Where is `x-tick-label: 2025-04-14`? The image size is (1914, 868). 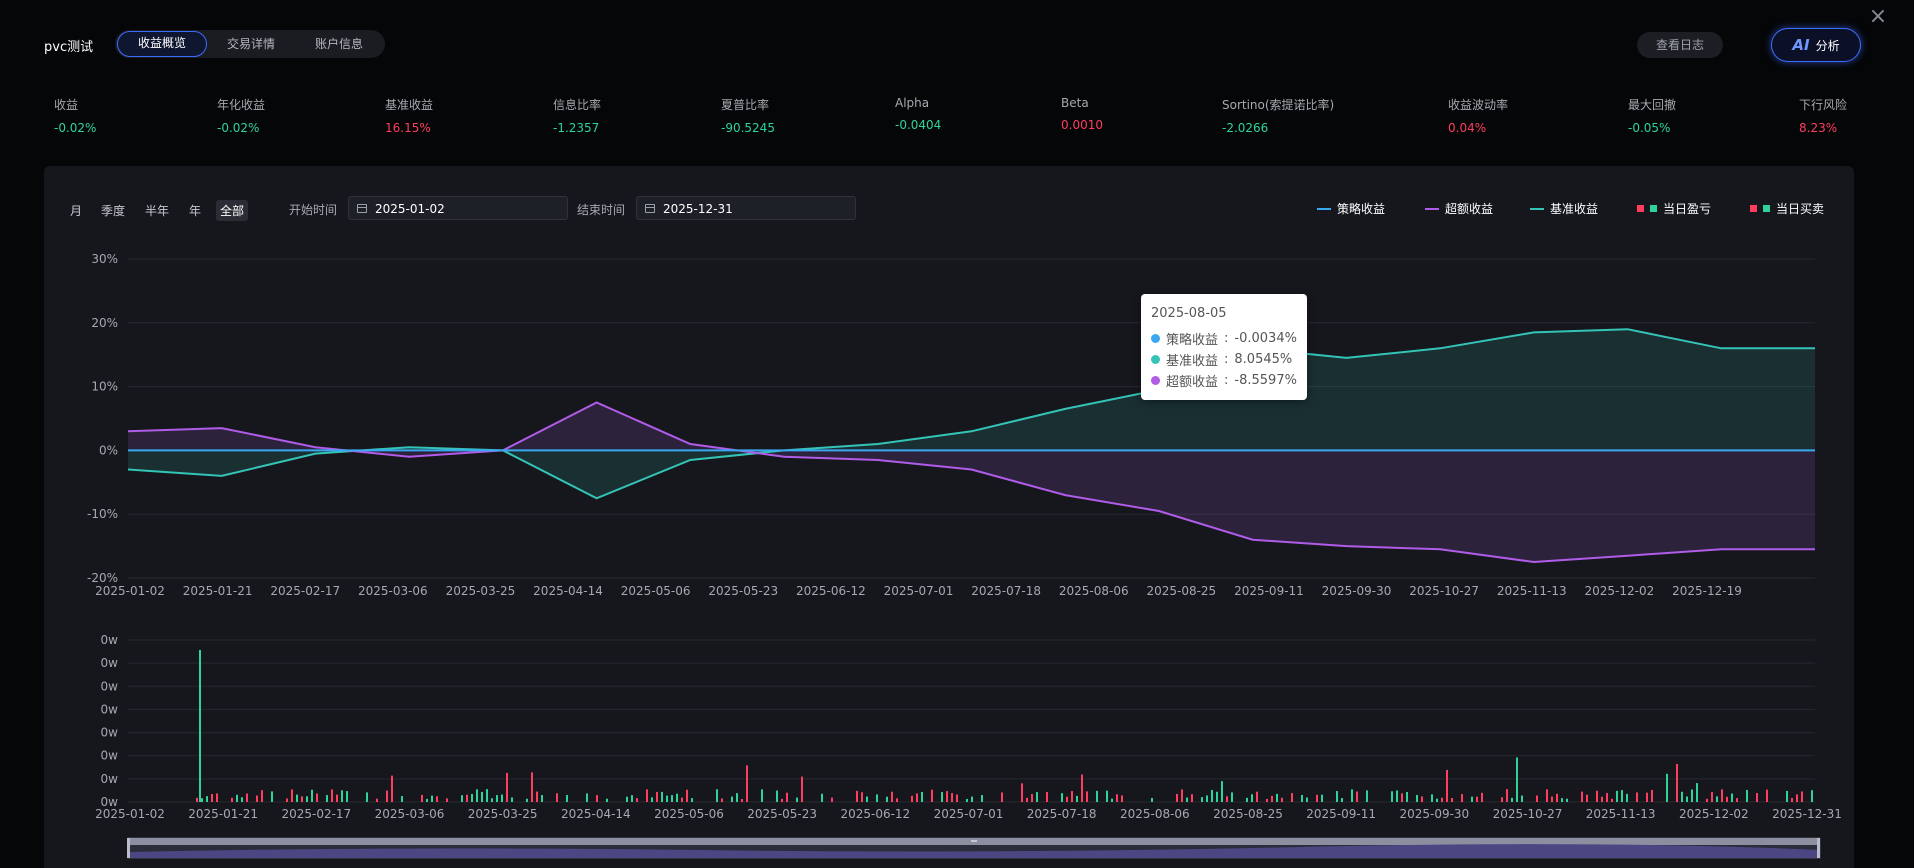
x-tick-label: 2025-04-14 is located at coordinates (568, 591).